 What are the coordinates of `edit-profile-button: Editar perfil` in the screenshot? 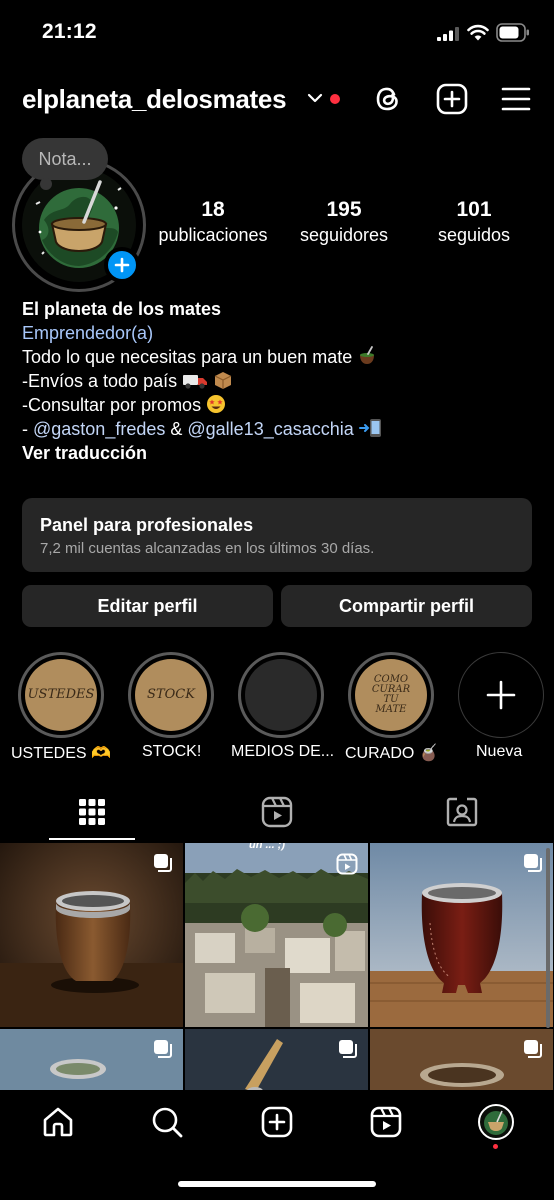 It's located at (147, 606).